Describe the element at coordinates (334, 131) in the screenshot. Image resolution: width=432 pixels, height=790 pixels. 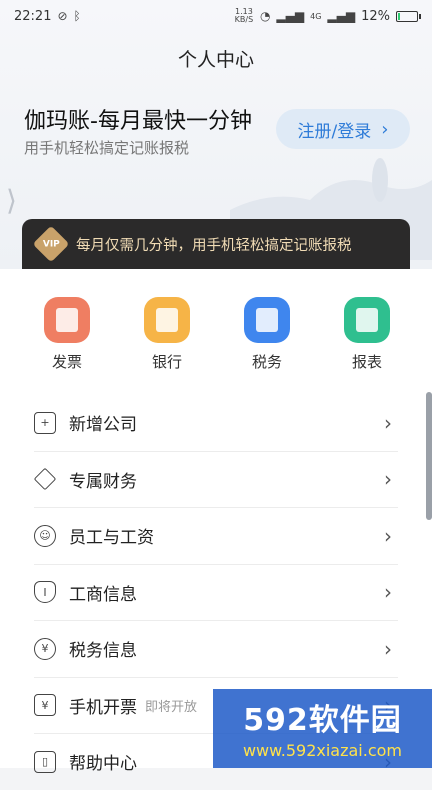
I see `login-label: 注册/登录` at that location.